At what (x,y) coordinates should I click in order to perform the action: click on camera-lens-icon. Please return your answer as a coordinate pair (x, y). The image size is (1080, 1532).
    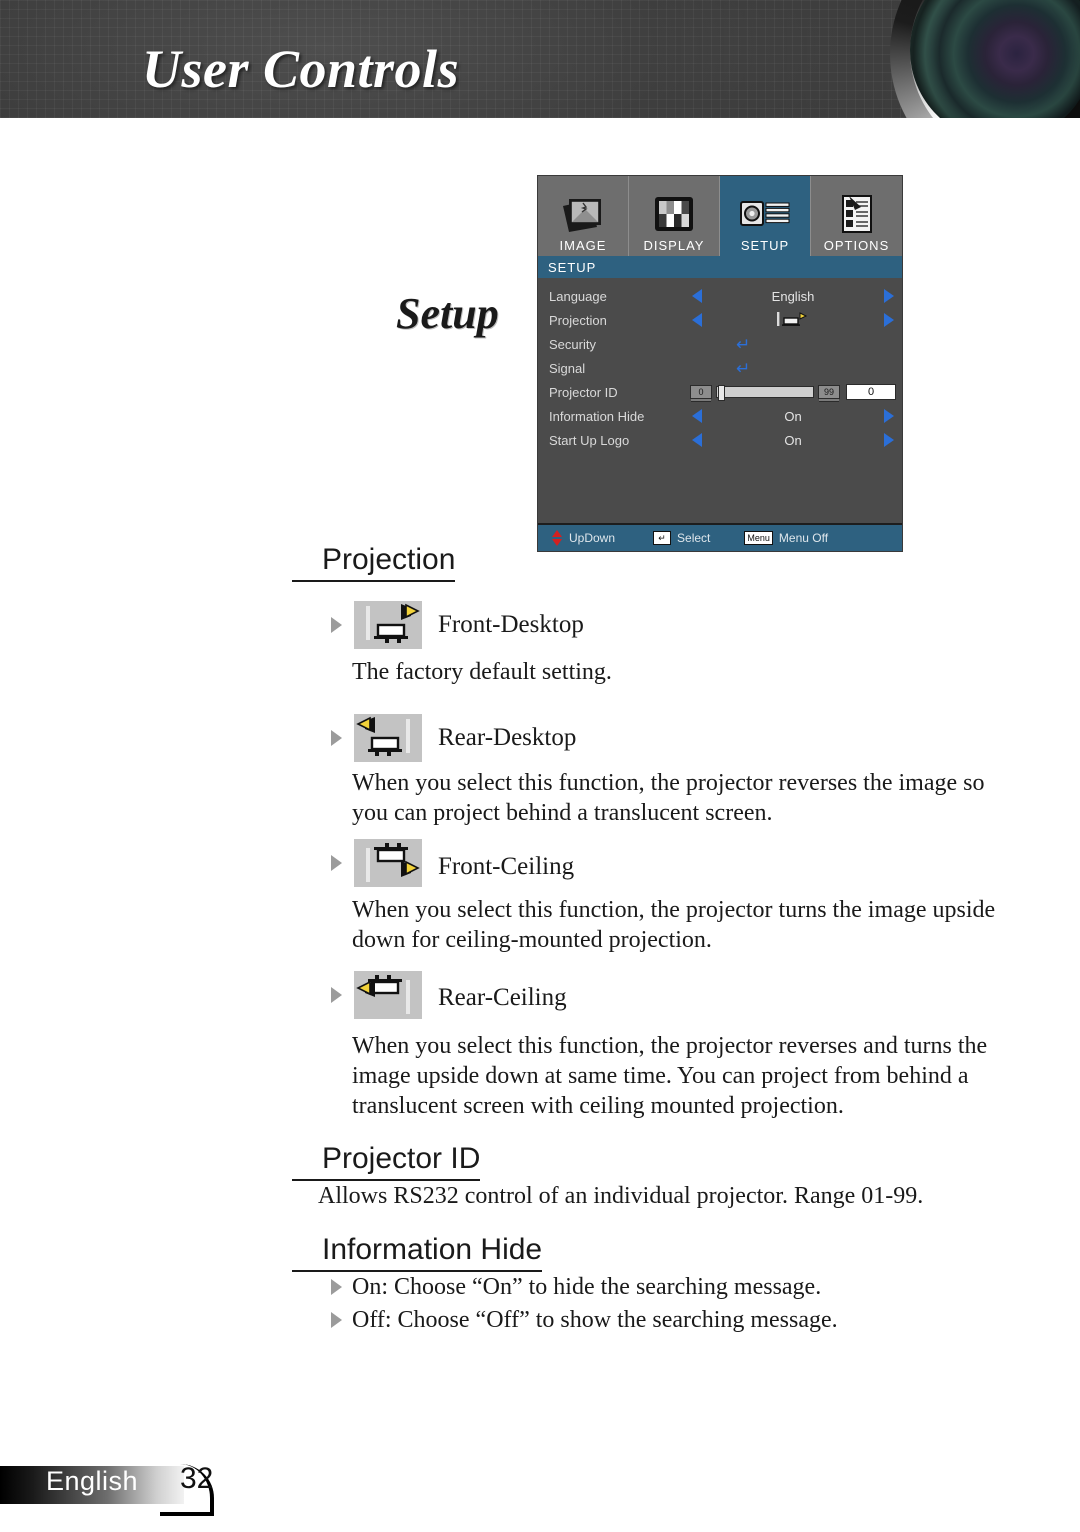
    Looking at the image, I should click on (995, 59).